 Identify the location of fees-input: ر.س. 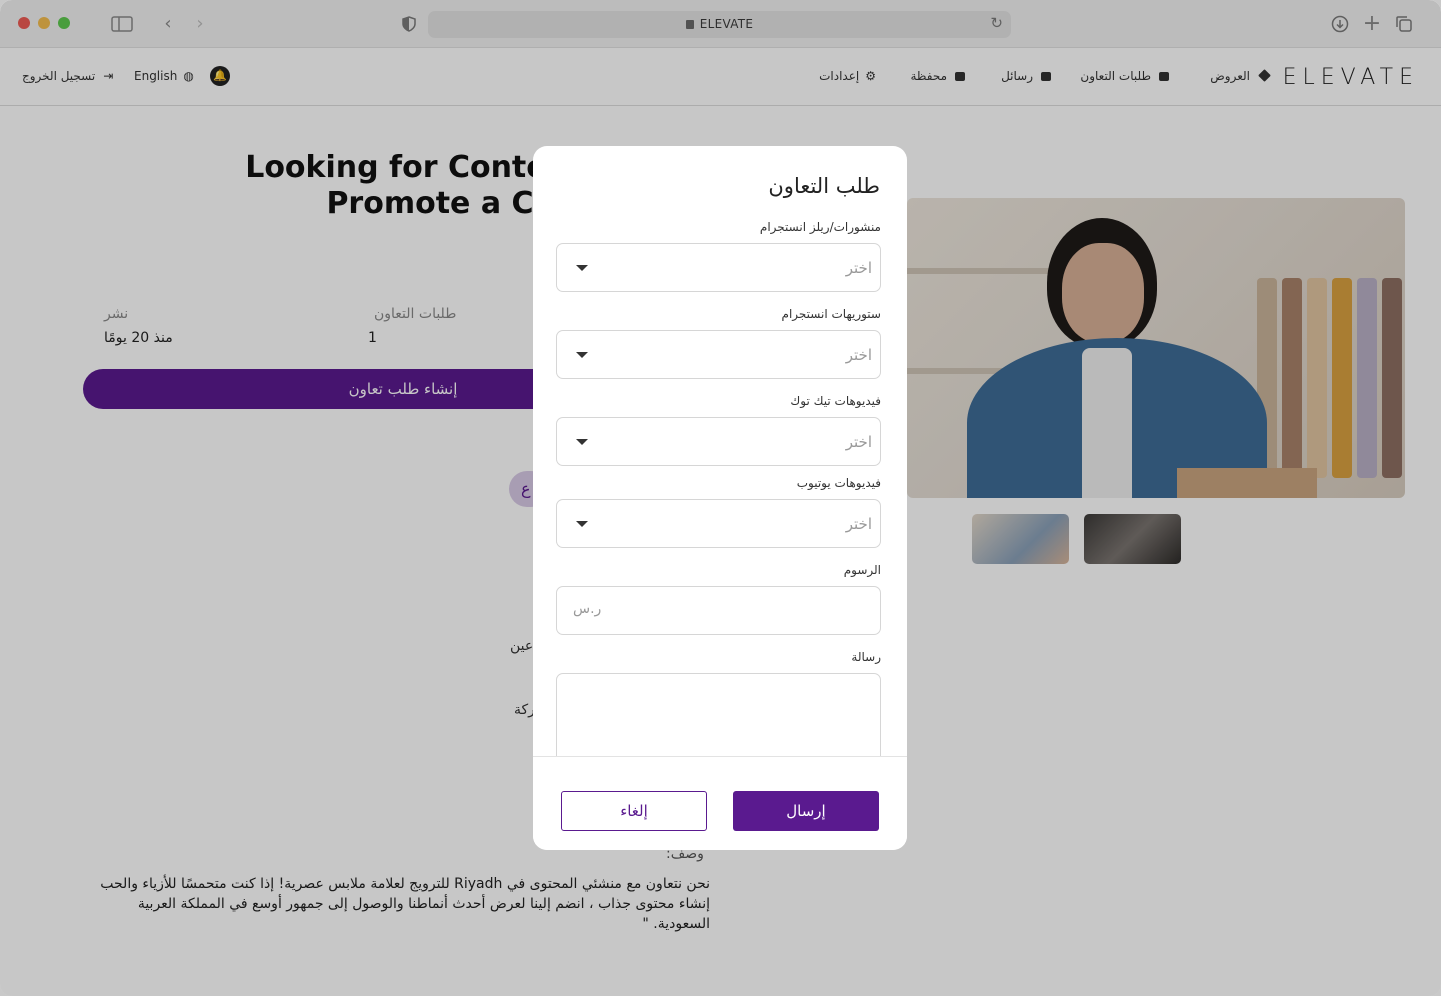
(718, 610).